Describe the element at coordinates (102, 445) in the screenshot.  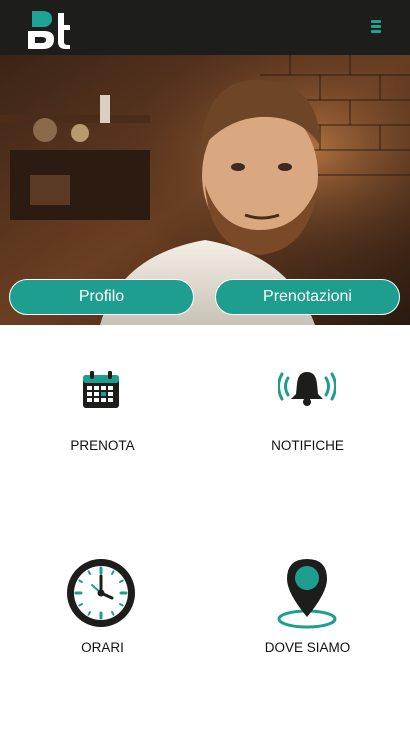
I see `tile-book-label: PRENOTA` at that location.